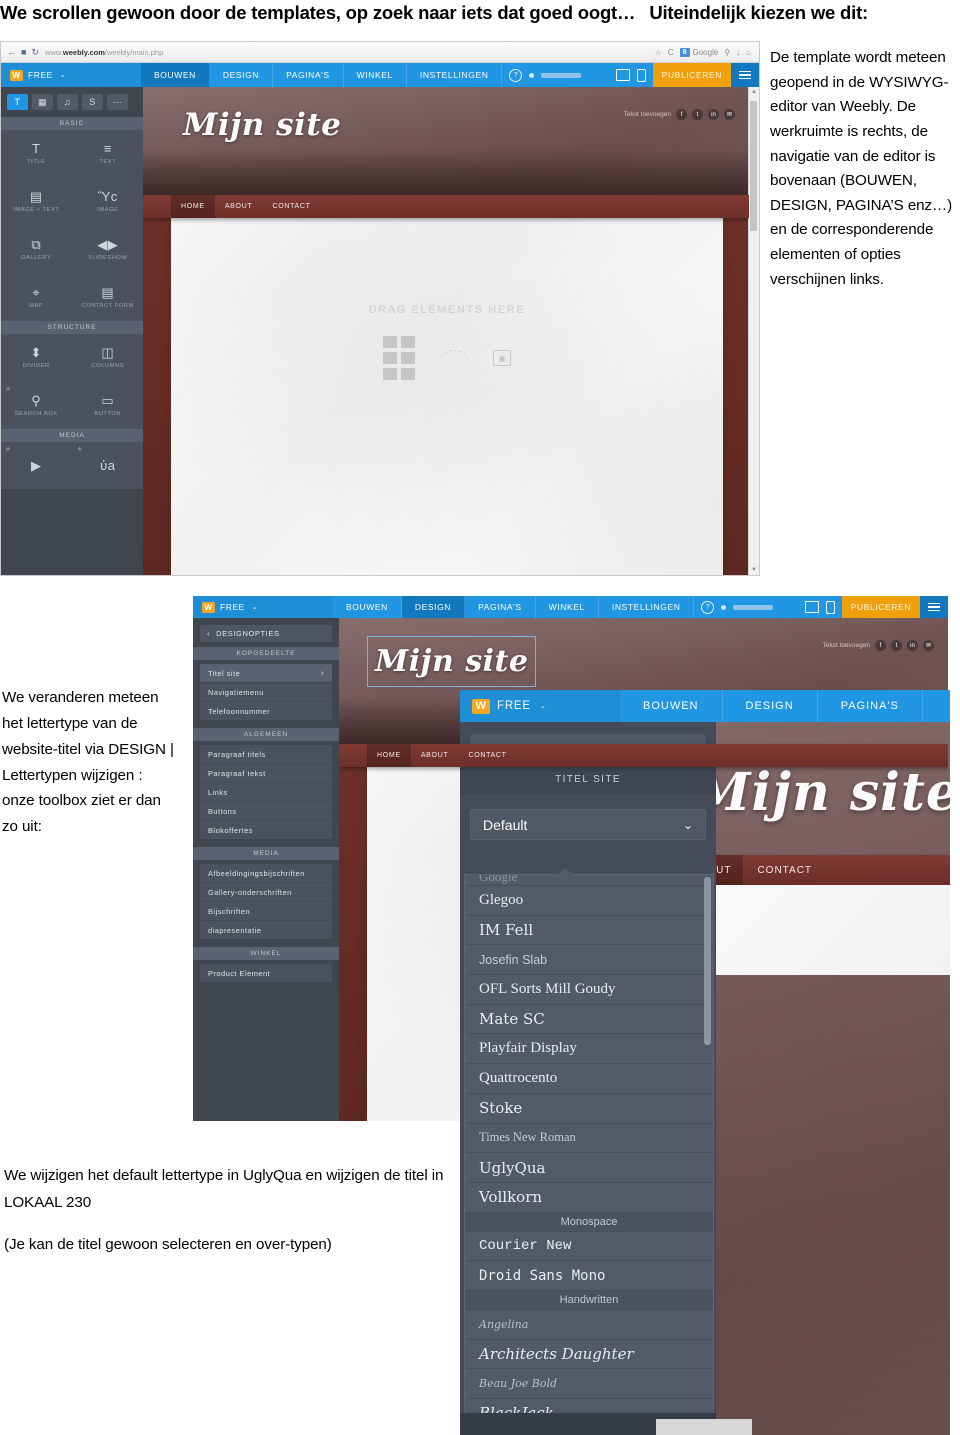 The height and width of the screenshot is (1435, 960). Describe the element at coordinates (36, 297) in the screenshot. I see `palette-item-map: ⌖ MAP` at that location.